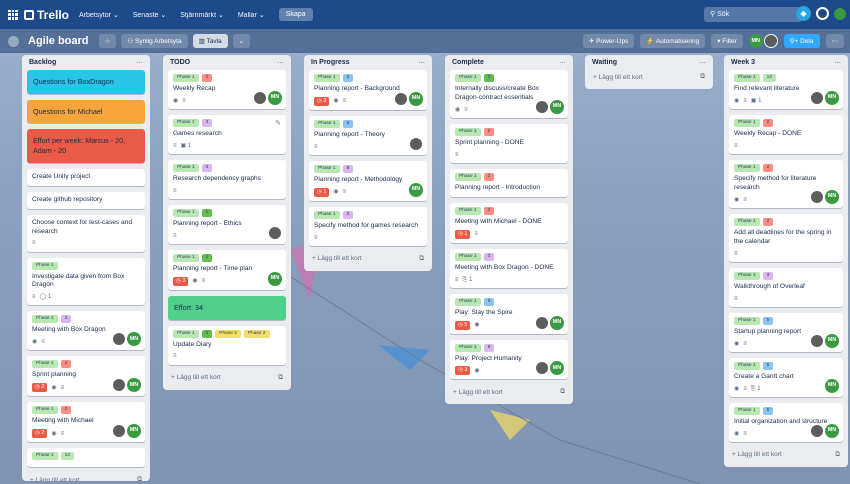  Describe the element at coordinates (227, 307) in the screenshot. I see `card: Effort: 34` at that location.